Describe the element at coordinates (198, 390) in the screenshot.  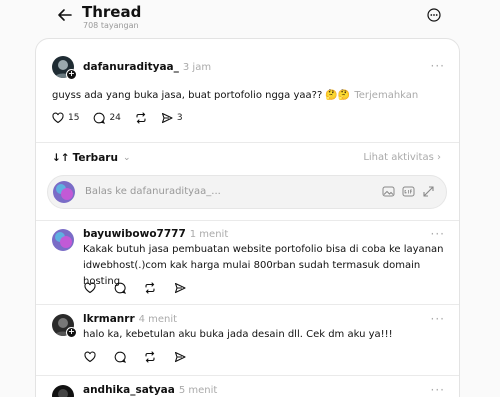
I see `reply-time: 5 menit` at that location.